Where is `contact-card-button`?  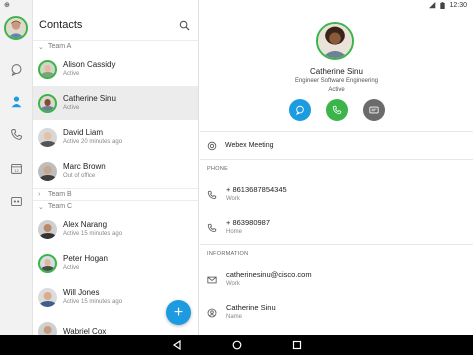 contact-card-button is located at coordinates (374, 110).